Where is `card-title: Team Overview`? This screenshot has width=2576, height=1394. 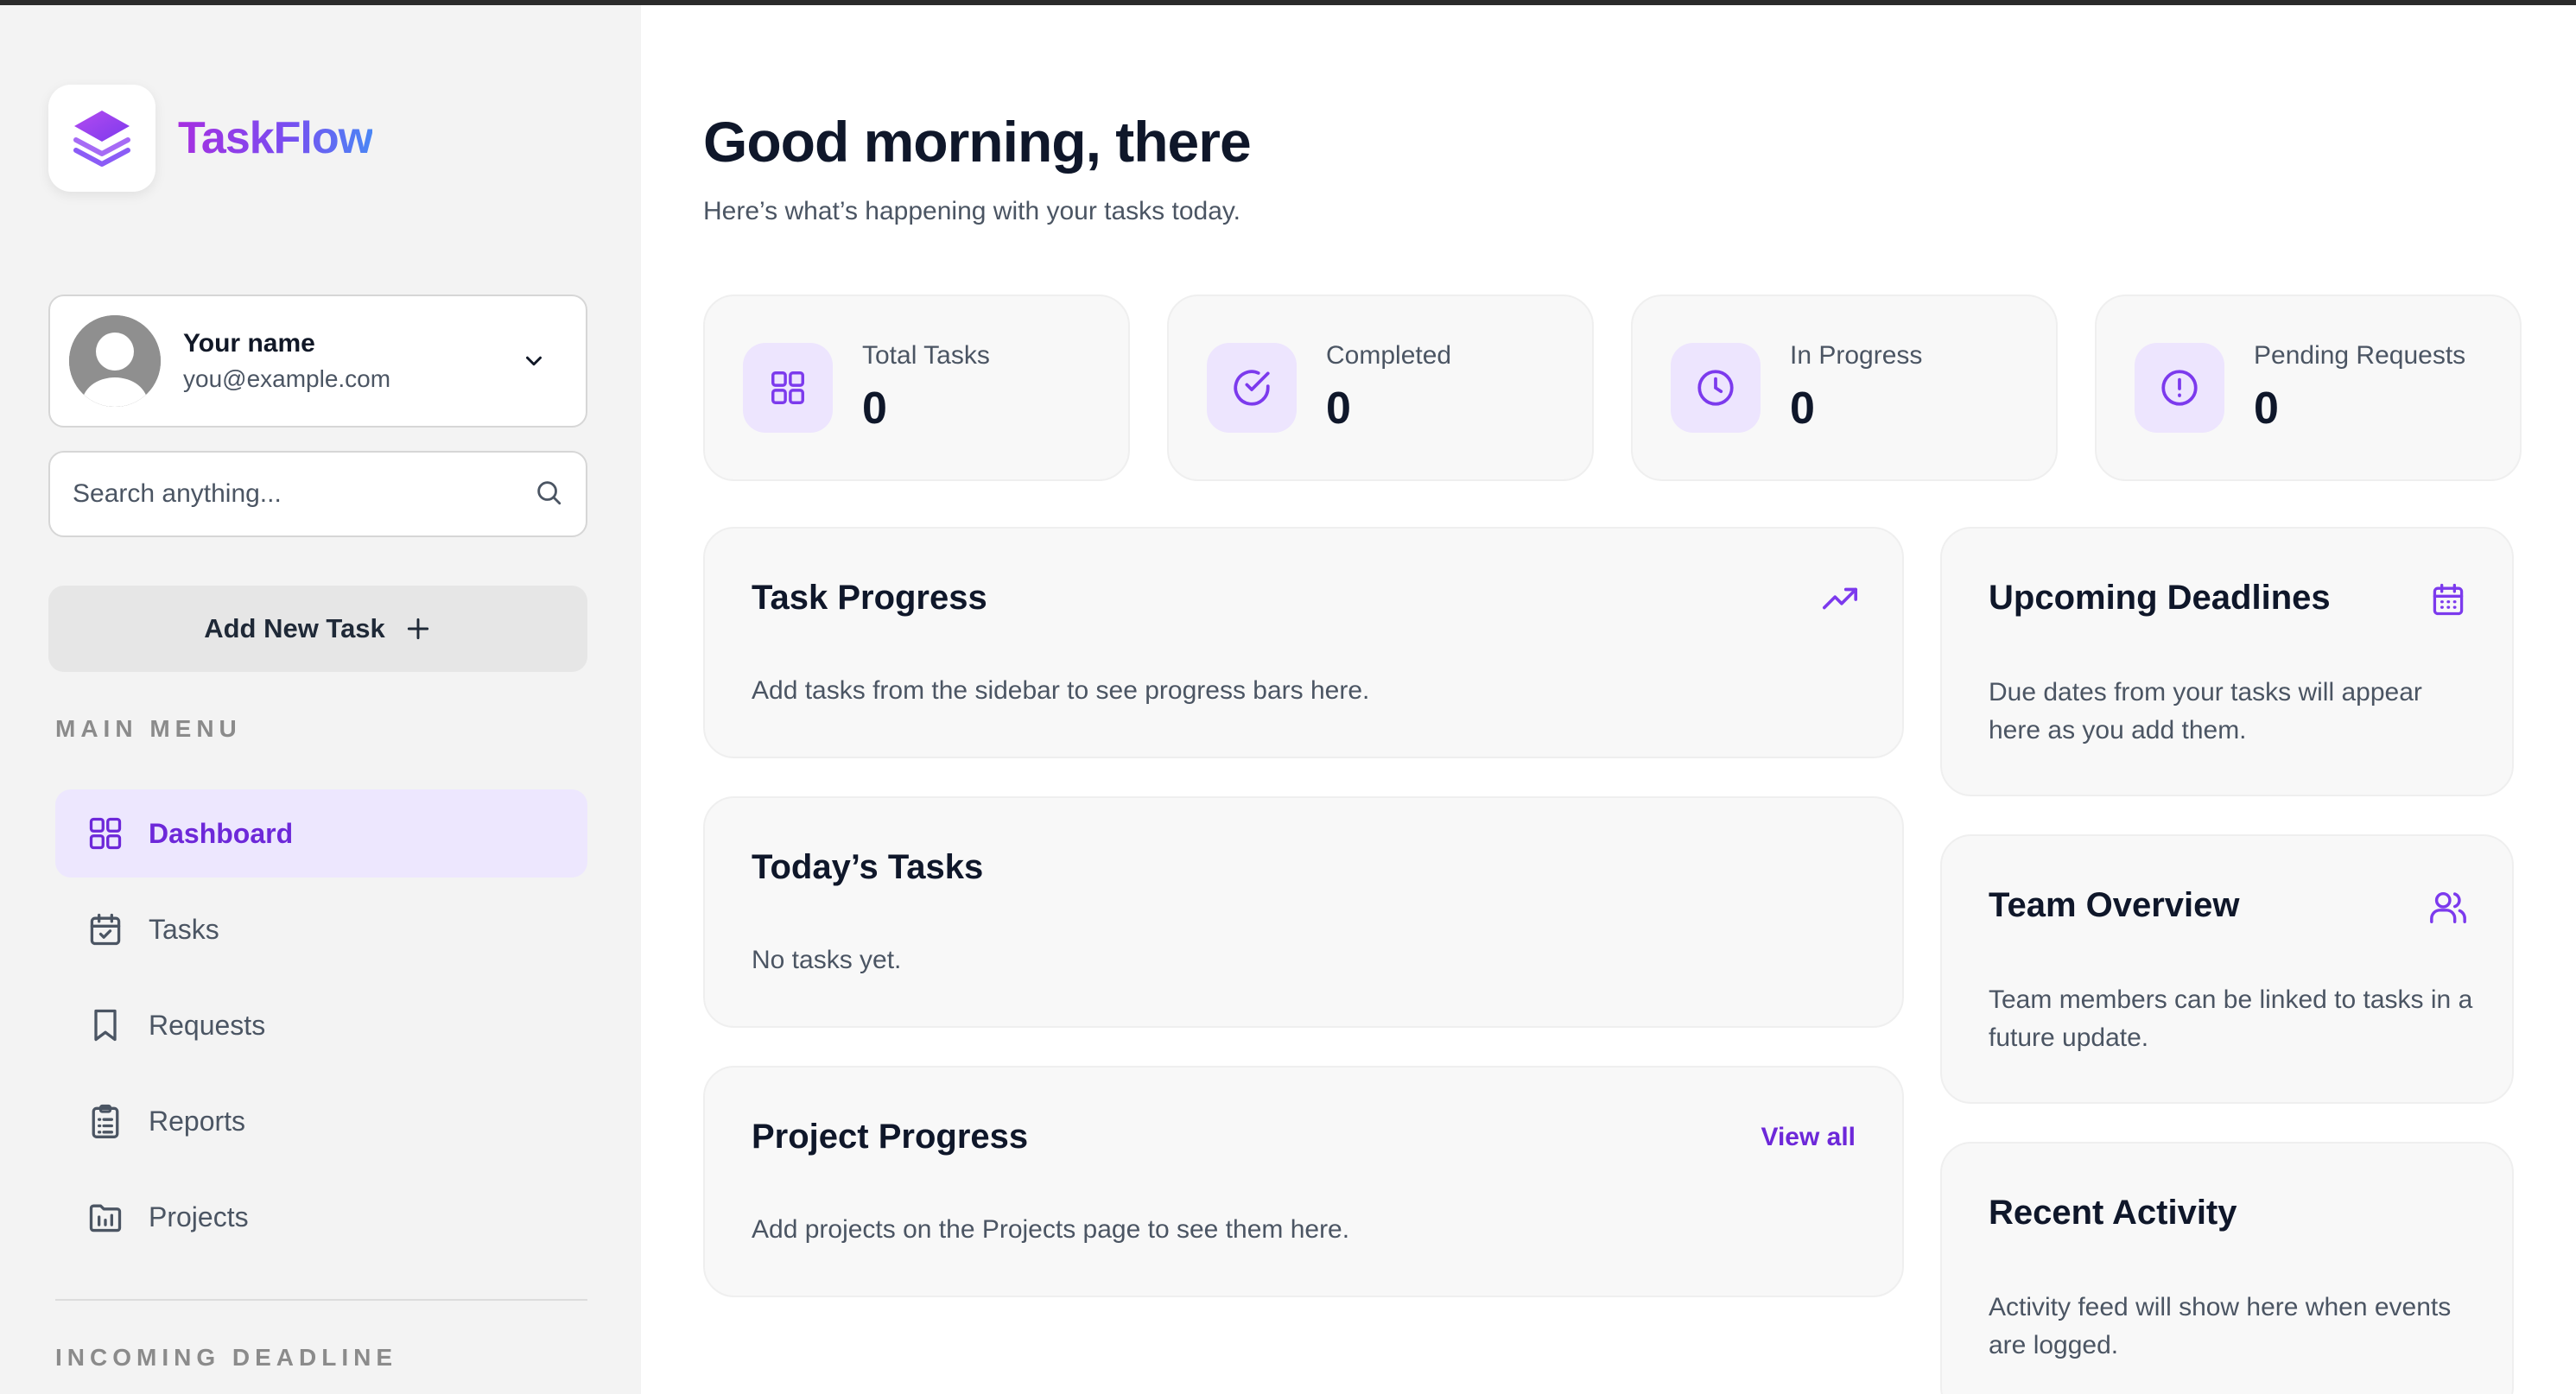 card-title: Team Overview is located at coordinates (2114, 905).